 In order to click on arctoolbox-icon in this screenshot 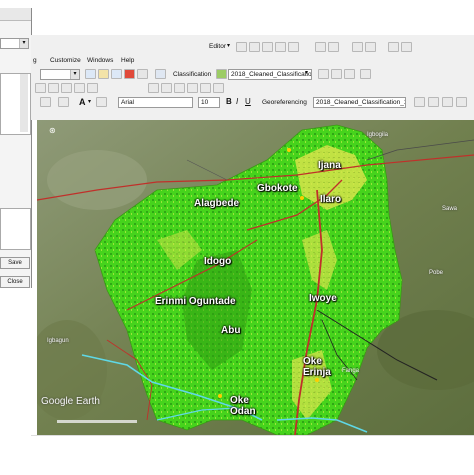, I will do `click(129, 74)`.